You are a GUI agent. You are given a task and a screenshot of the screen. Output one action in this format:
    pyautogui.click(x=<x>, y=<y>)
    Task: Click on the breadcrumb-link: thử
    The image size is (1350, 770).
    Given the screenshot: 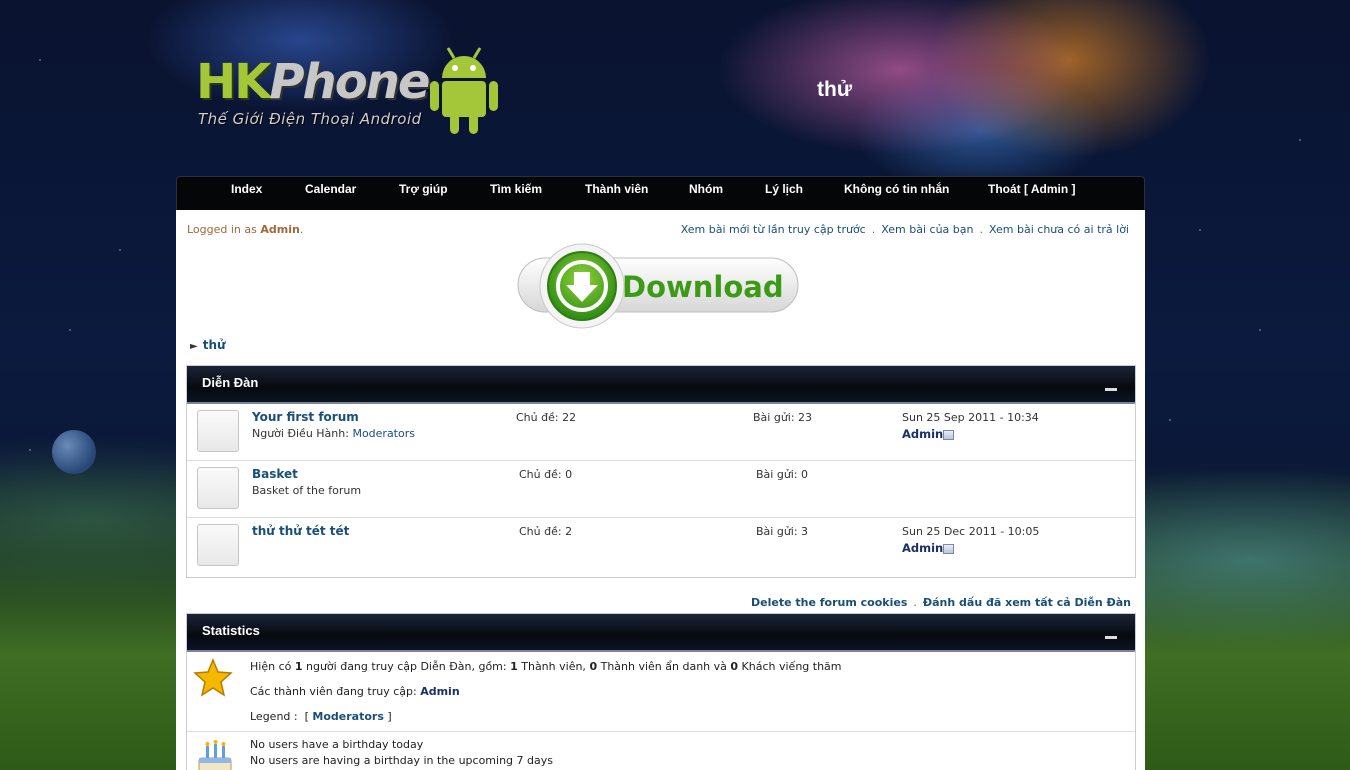 What is the action you would take?
    pyautogui.click(x=214, y=345)
    